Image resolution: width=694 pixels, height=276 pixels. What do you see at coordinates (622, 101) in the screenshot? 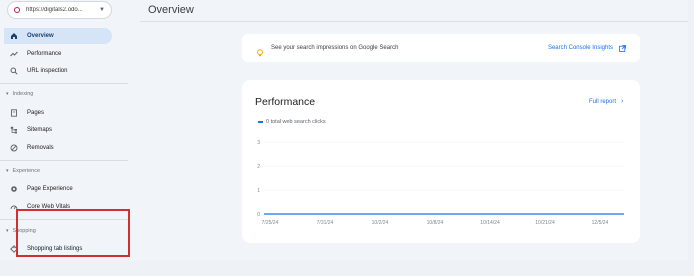
I see `chevron-right-icon: ›` at bounding box center [622, 101].